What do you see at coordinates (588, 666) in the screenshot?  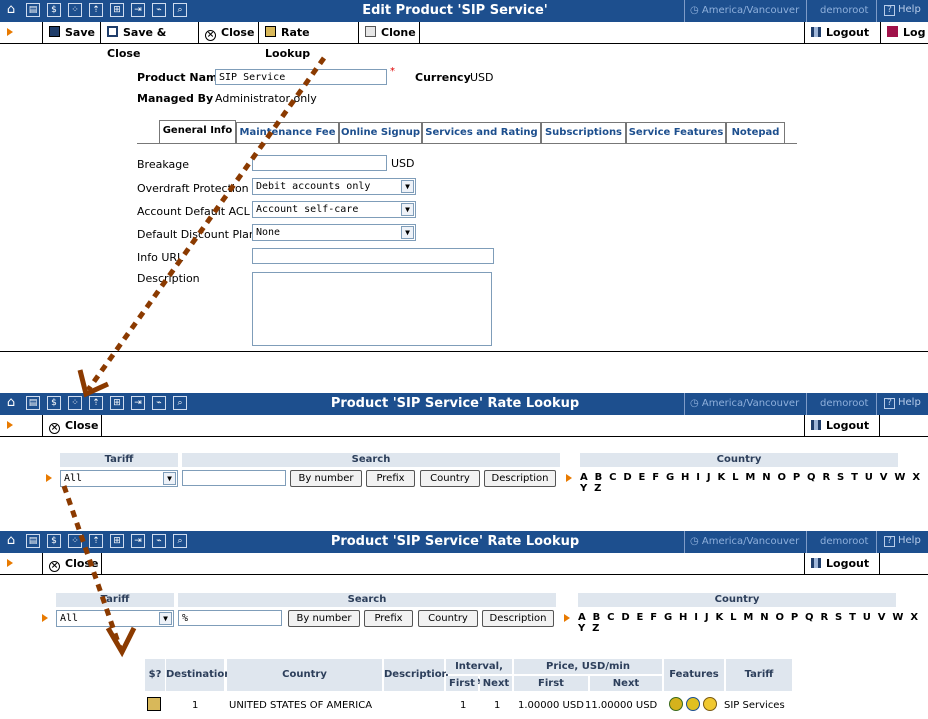 I see `col-price: Price, USD/min` at bounding box center [588, 666].